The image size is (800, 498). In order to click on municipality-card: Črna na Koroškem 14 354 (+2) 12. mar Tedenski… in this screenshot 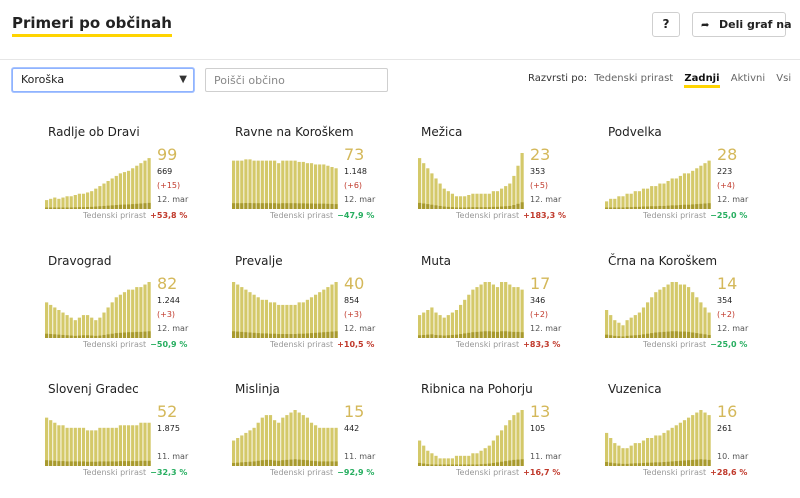, I will do `click(700, 314)`.